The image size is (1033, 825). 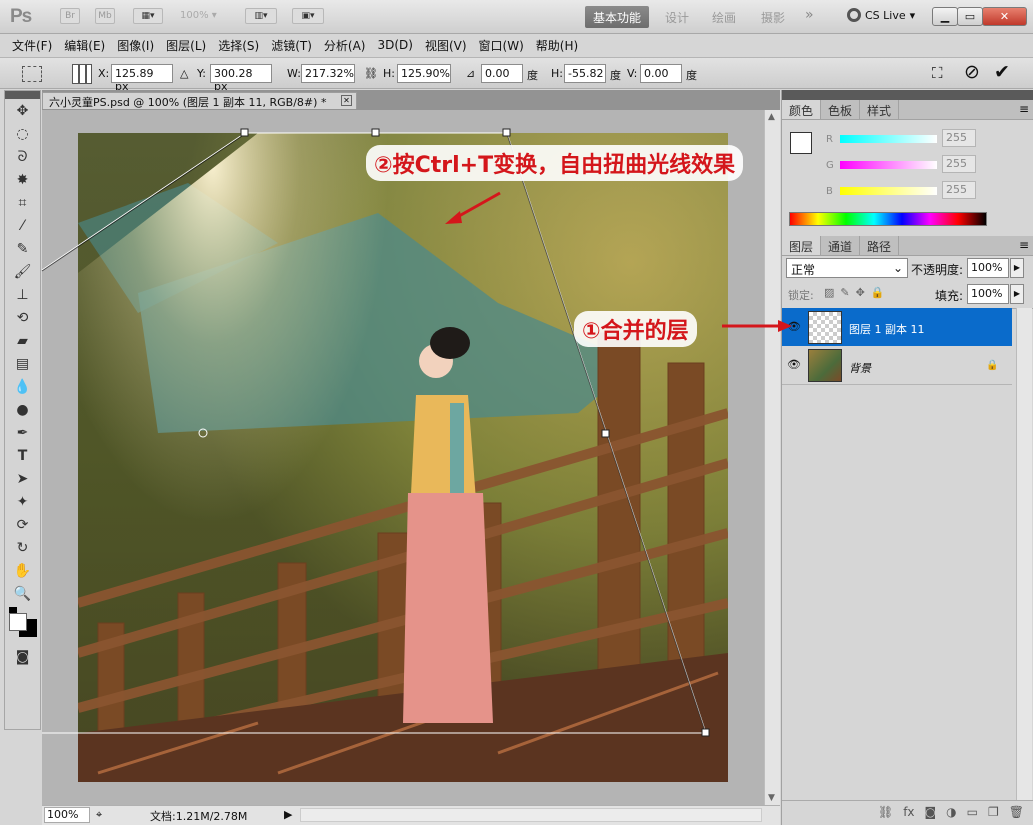 What do you see at coordinates (847, 268) in the screenshot?
I see `blend-mode-select: 正常 ⌄` at bounding box center [847, 268].